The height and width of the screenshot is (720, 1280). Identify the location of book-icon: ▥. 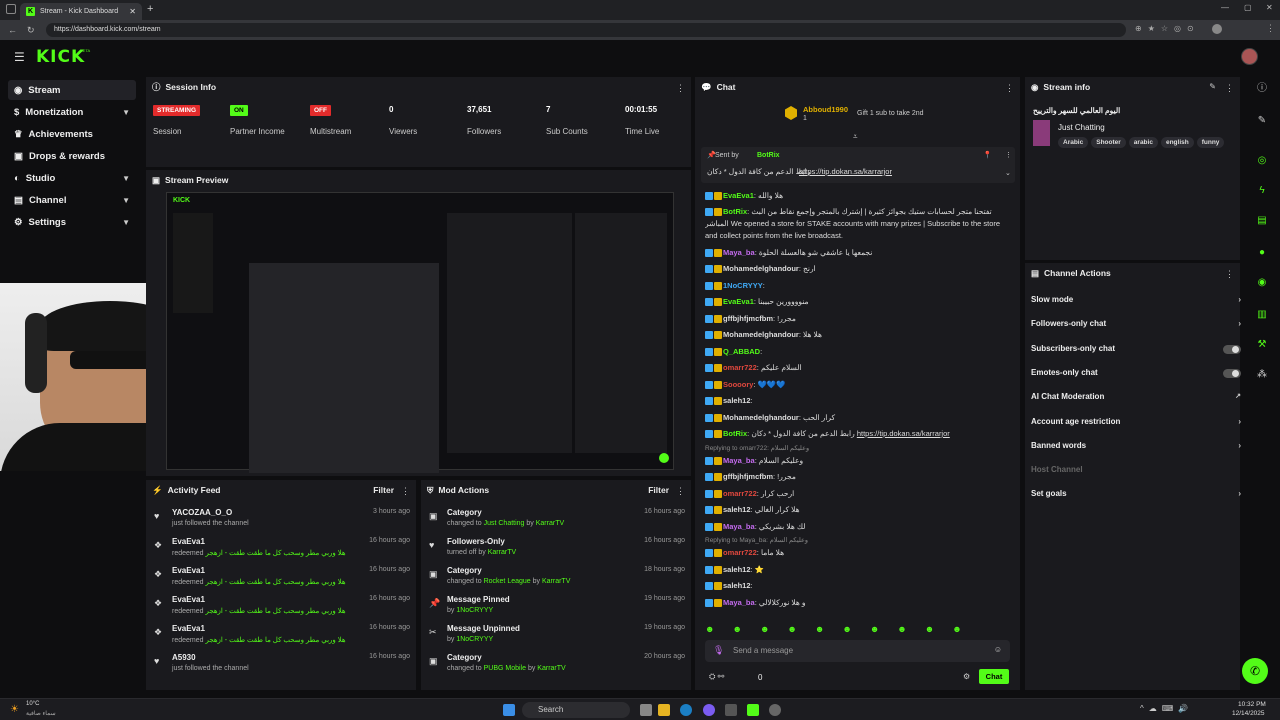
(1262, 315).